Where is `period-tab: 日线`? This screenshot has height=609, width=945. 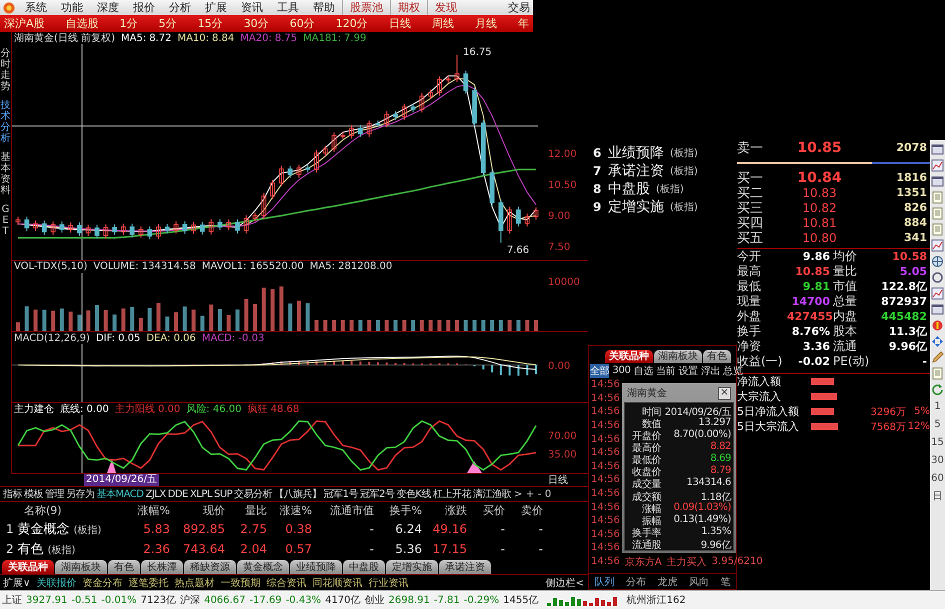
period-tab: 日线 is located at coordinates (399, 24).